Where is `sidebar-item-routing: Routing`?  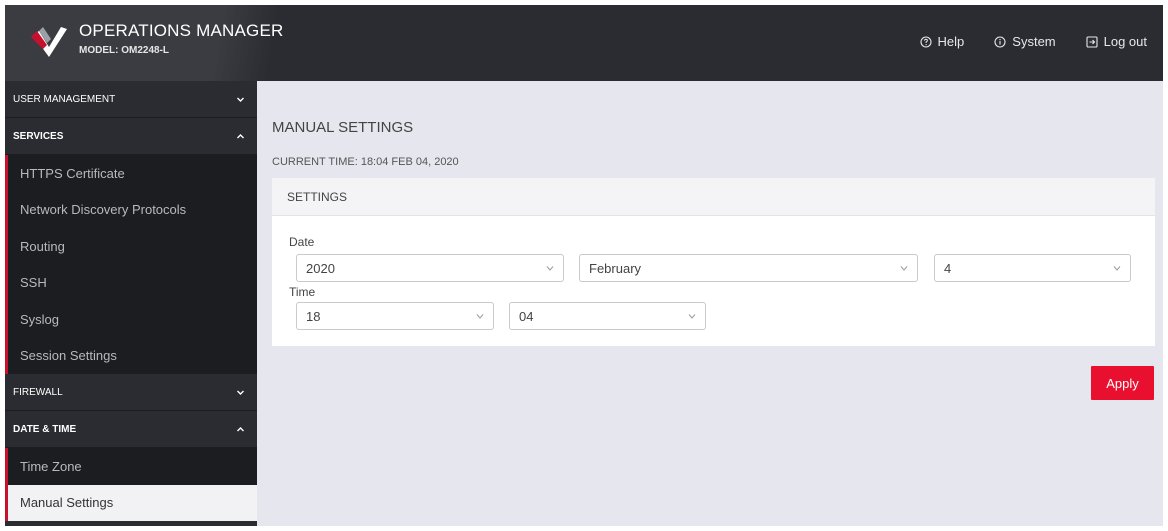
sidebar-item-routing: Routing is located at coordinates (131, 246).